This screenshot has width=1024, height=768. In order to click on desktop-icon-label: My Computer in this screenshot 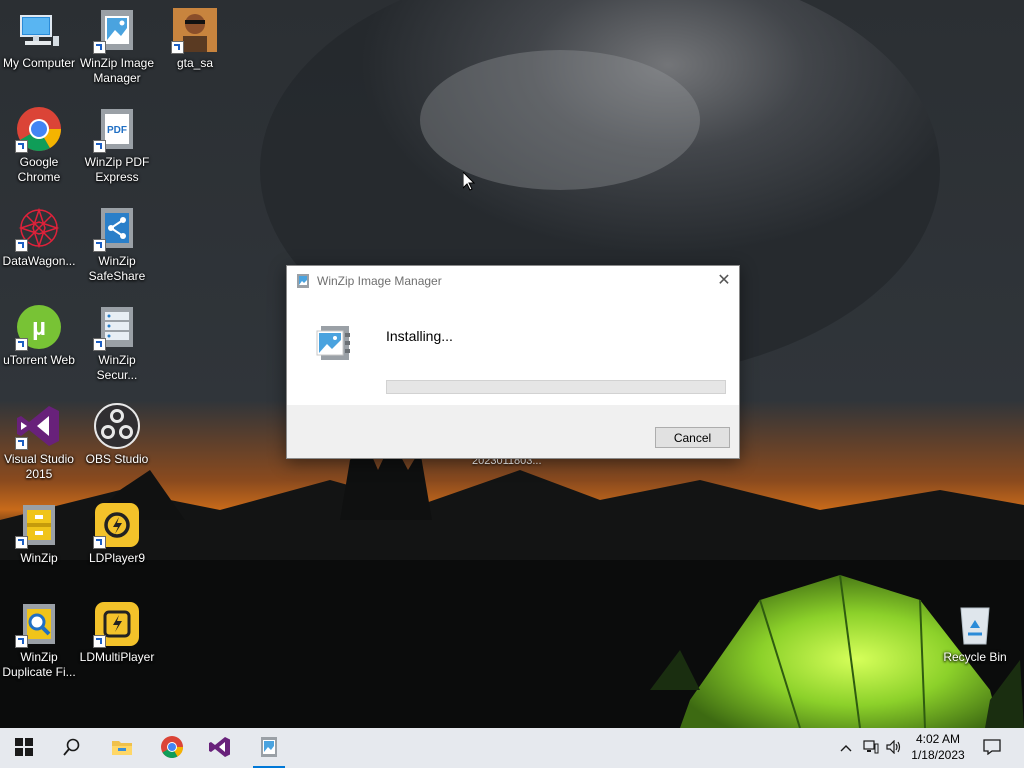, I will do `click(39, 63)`.